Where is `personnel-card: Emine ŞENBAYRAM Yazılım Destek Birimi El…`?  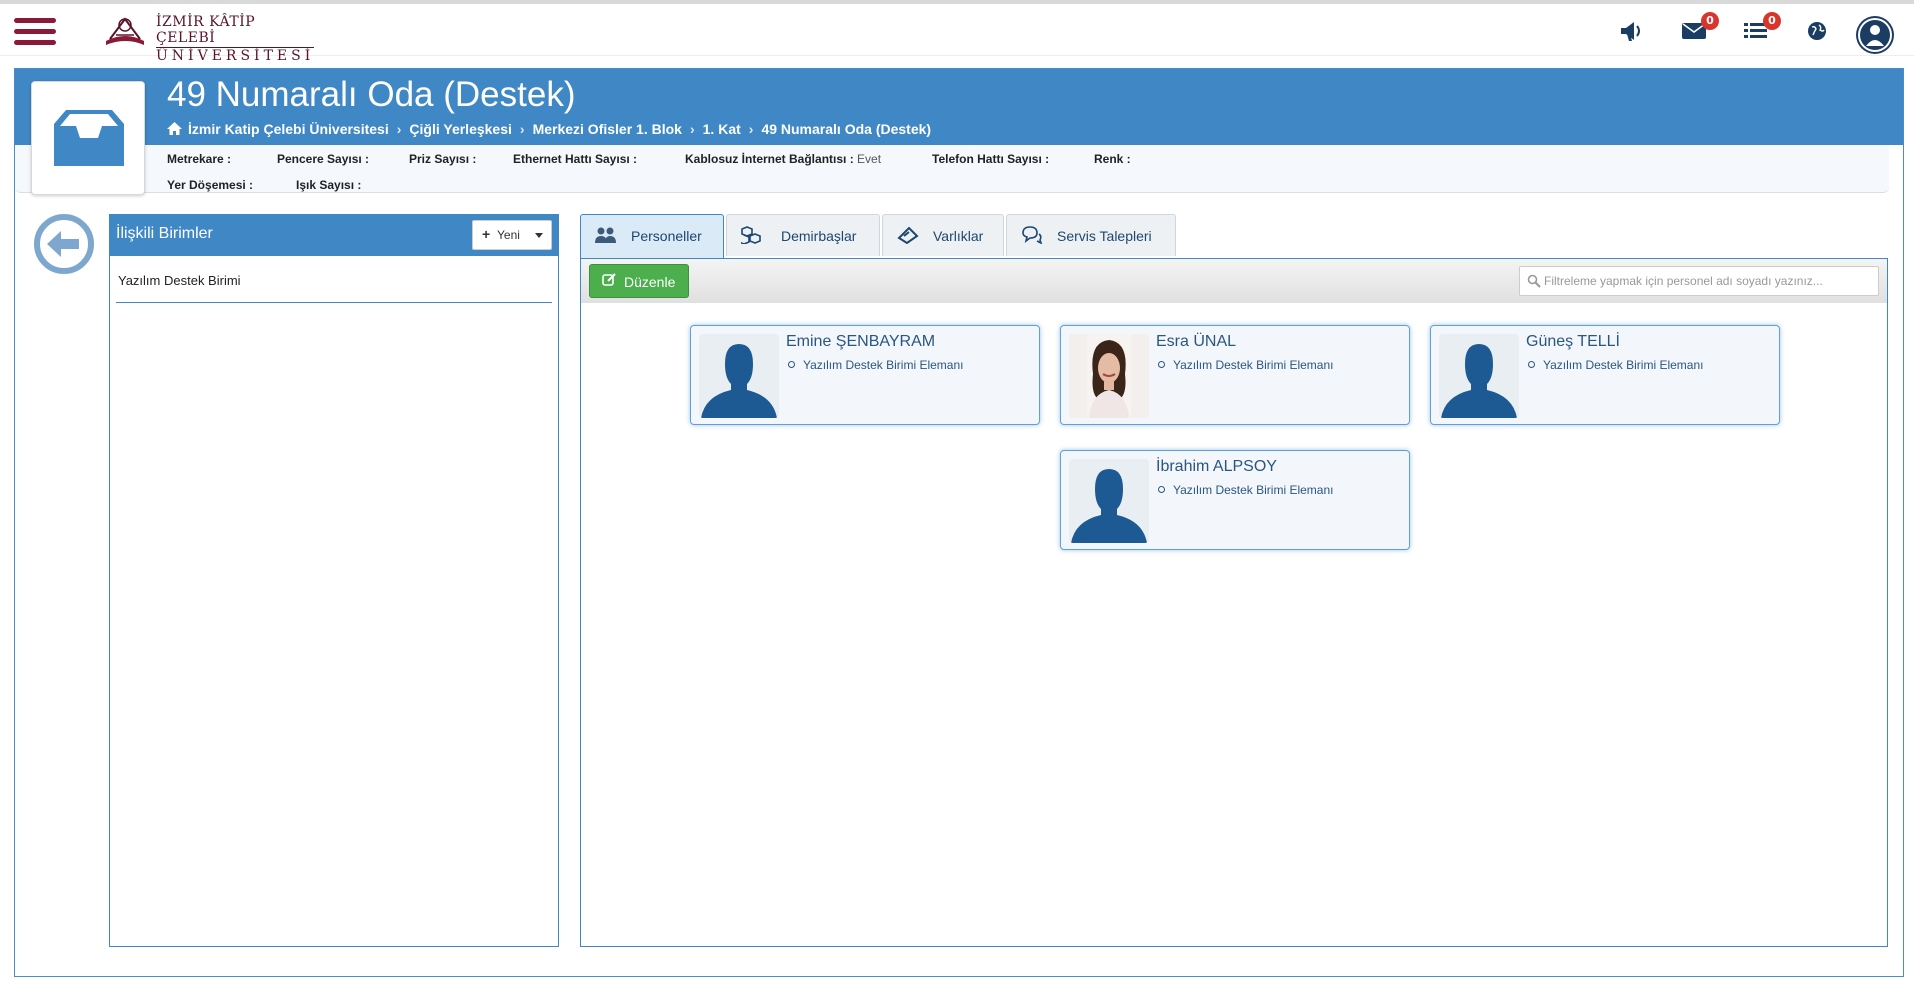
personnel-card: Emine ŞENBAYRAM Yazılım Destek Birimi El… is located at coordinates (865, 375).